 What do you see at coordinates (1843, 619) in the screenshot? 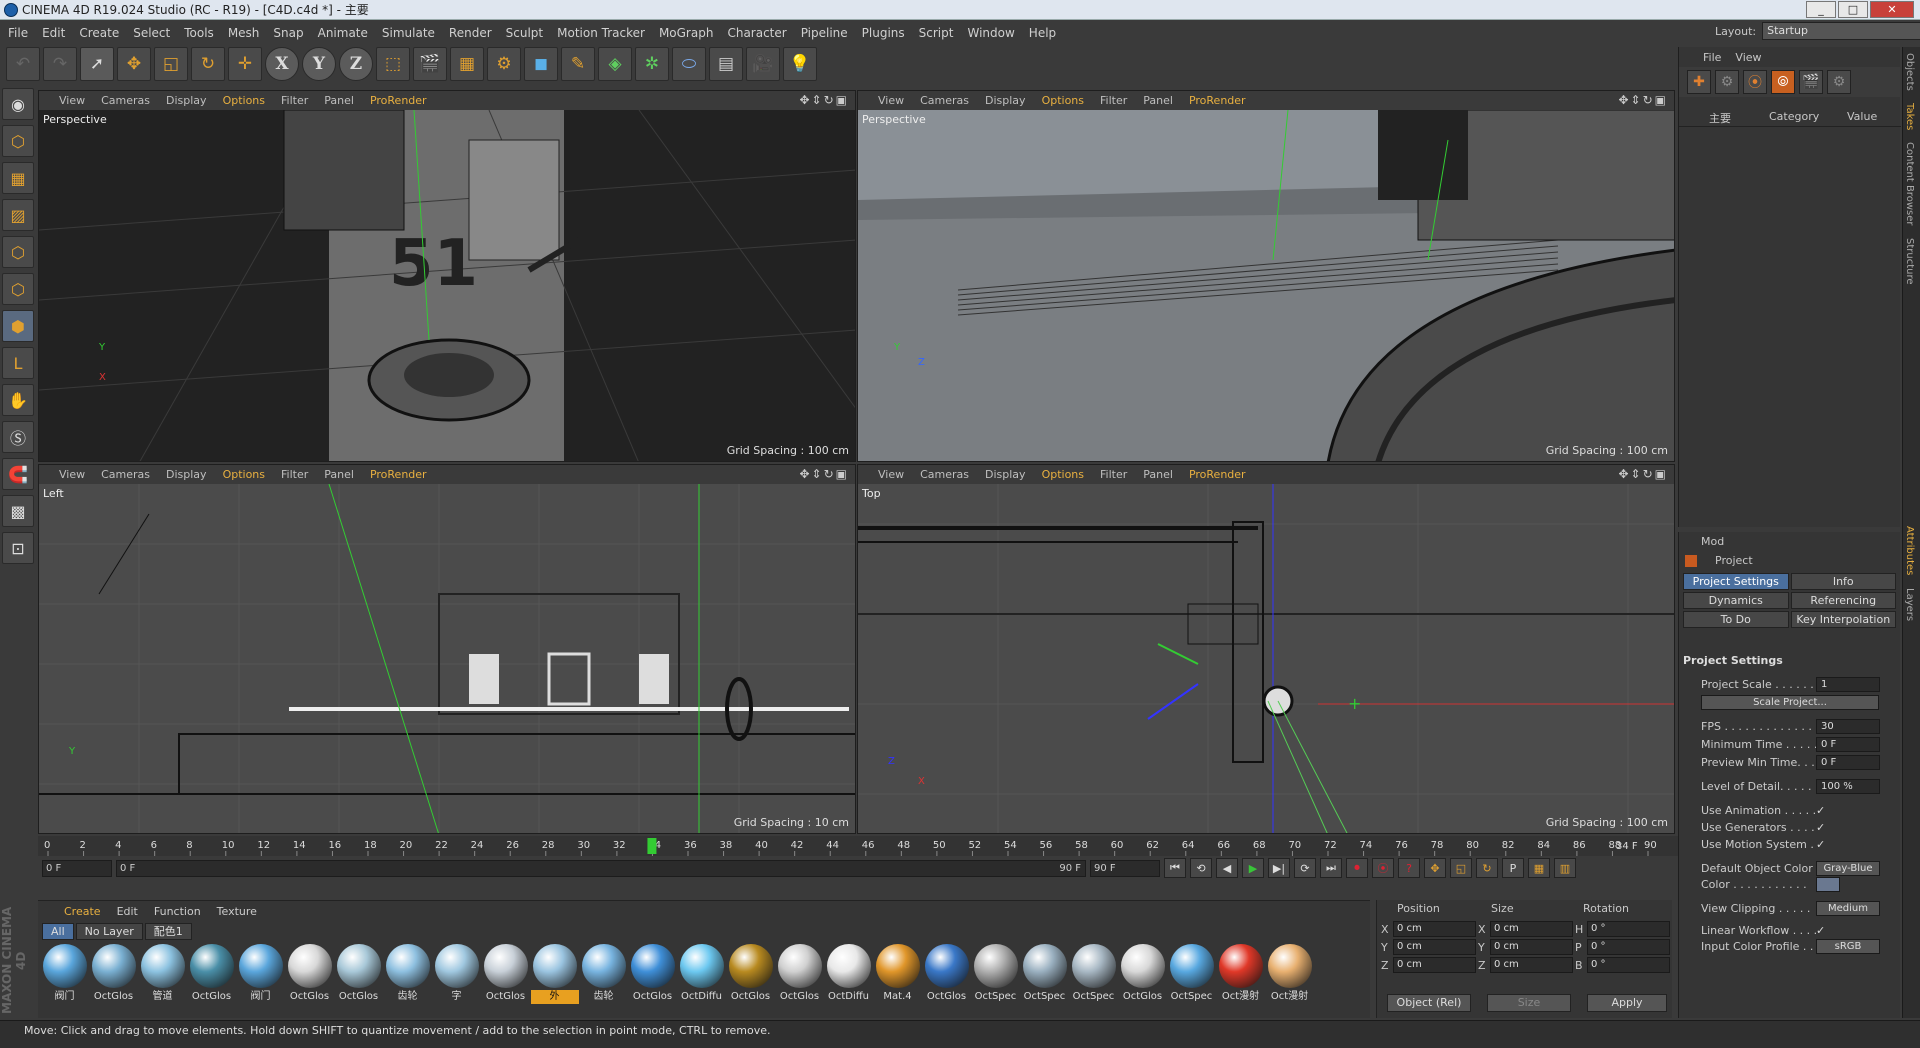
I see `tab-key-interpolation: Key Interpolation` at bounding box center [1843, 619].